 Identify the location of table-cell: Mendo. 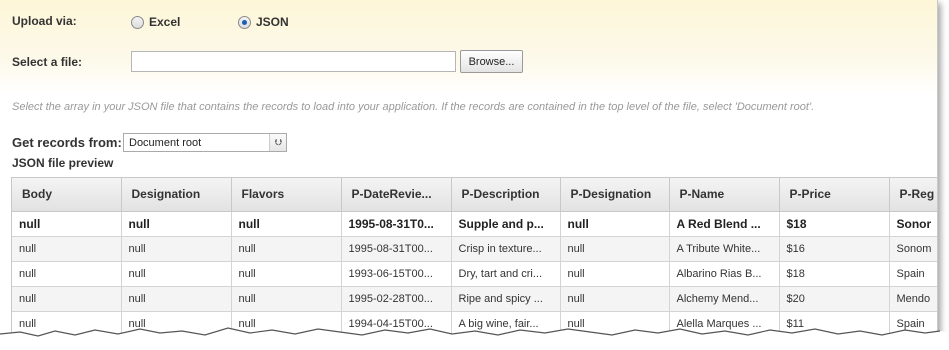
(913, 299).